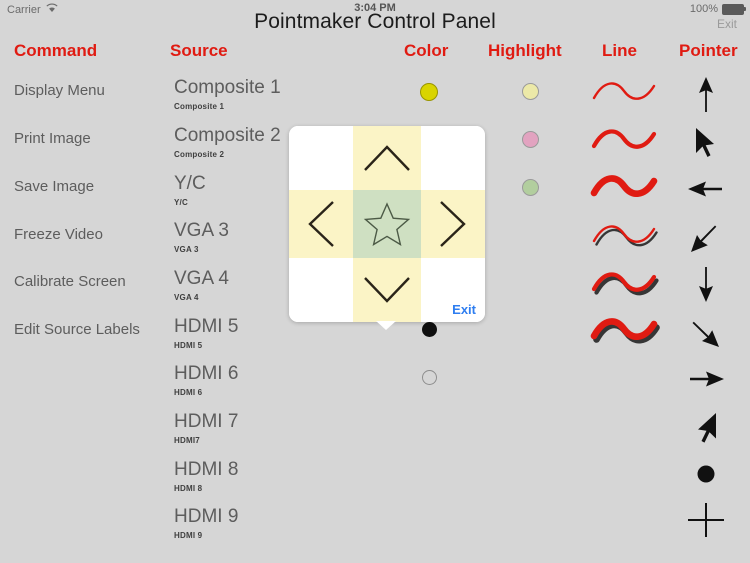 The image size is (750, 563). What do you see at coordinates (464, 309) in the screenshot?
I see `popup-exit-button: Exit` at bounding box center [464, 309].